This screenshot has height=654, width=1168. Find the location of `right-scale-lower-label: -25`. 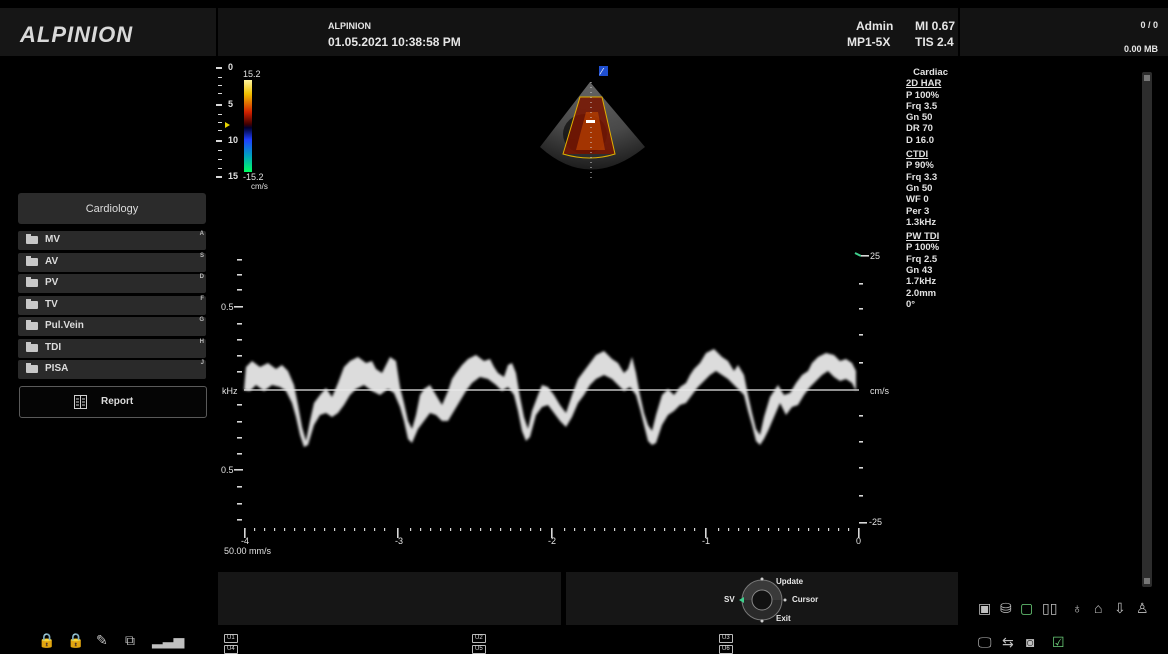

right-scale-lower-label: -25 is located at coordinates (876, 522).